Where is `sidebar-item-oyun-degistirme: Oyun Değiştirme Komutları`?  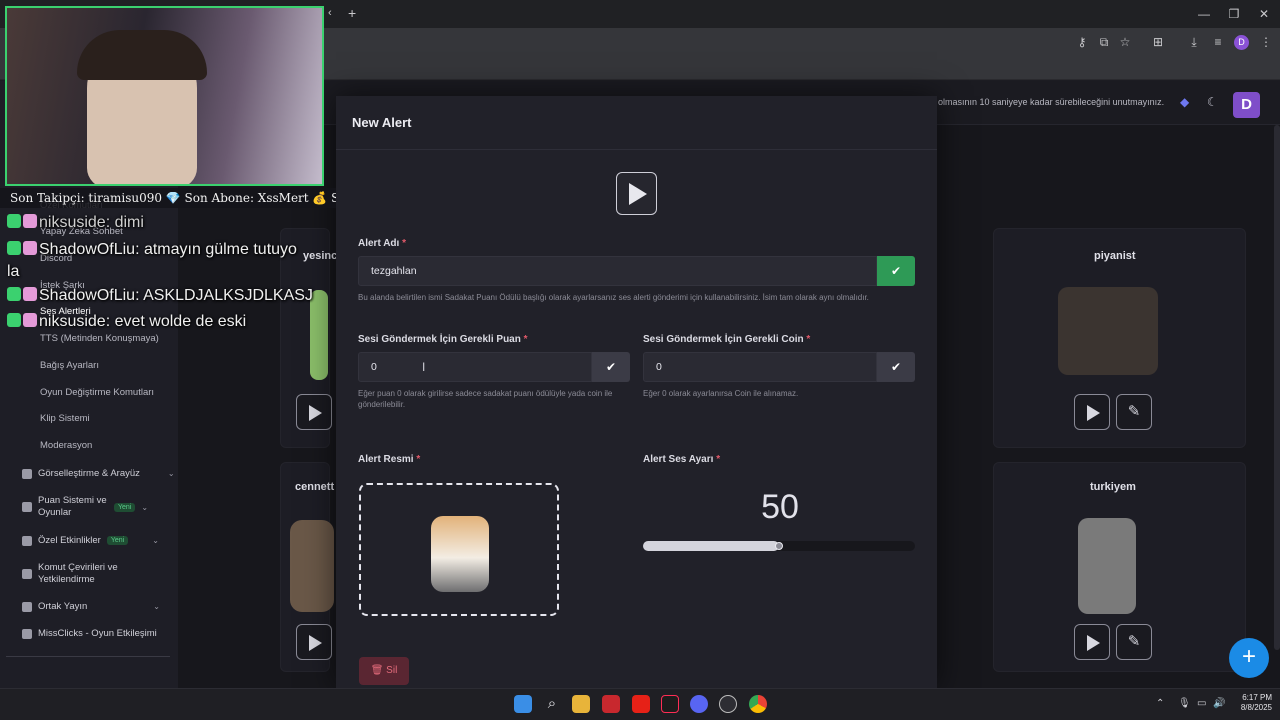
sidebar-item-oyun-degistirme: Oyun Değiştirme Komutları is located at coordinates (97, 392).